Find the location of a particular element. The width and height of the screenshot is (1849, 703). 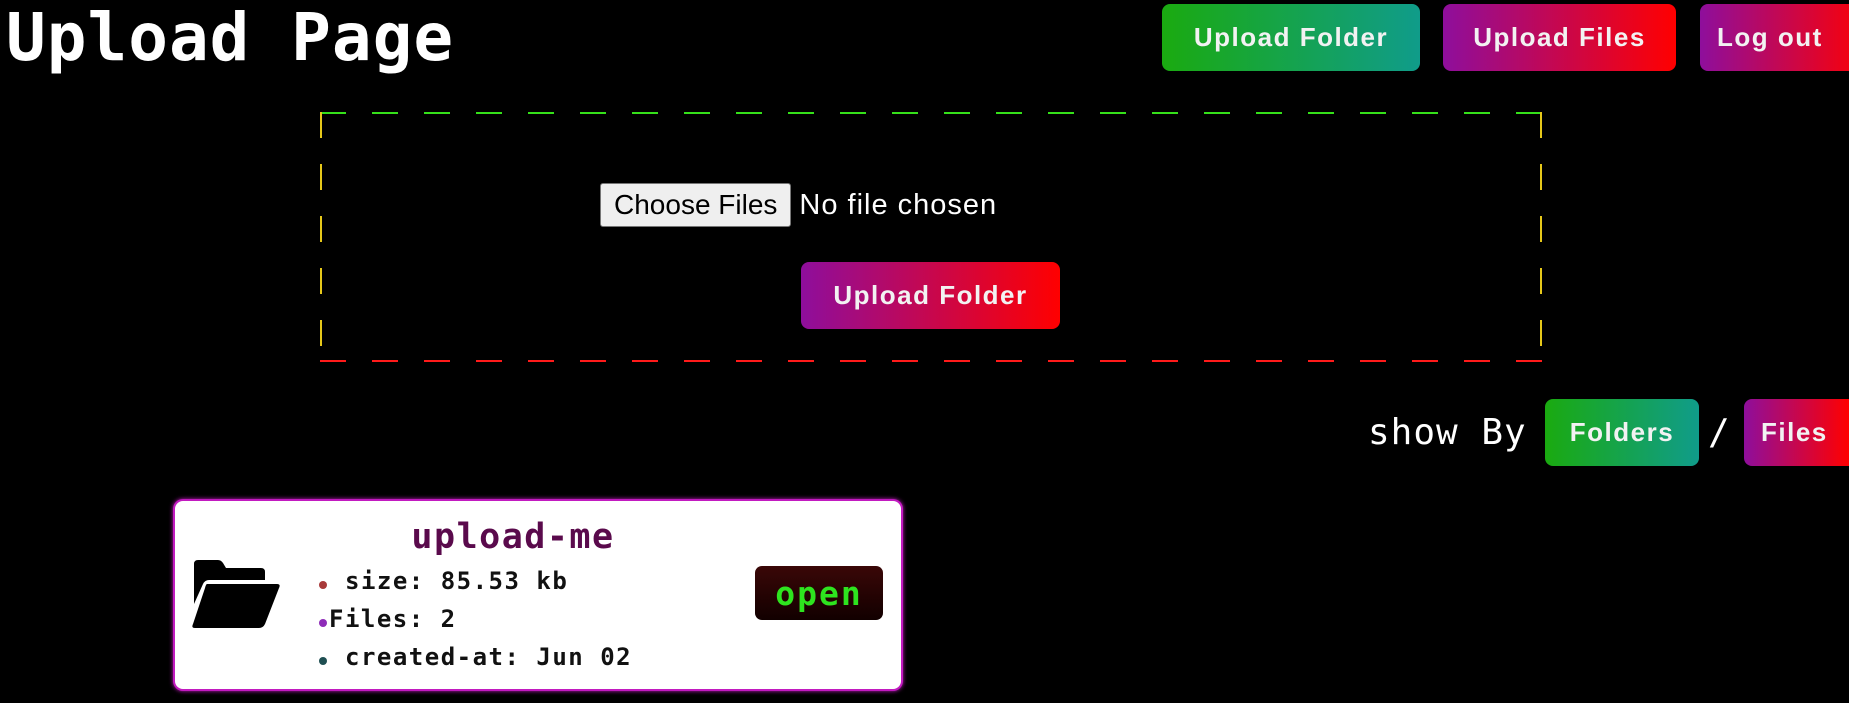

nav-upload-files-button: Upload Files is located at coordinates (1559, 37).